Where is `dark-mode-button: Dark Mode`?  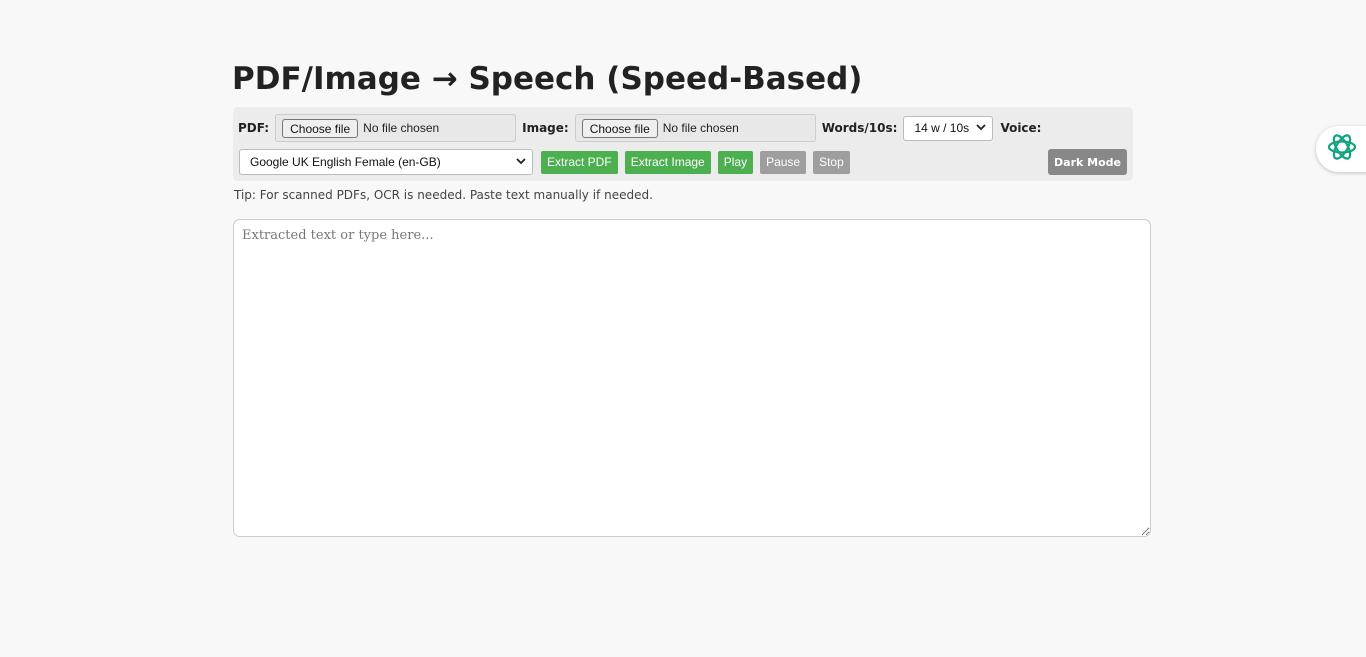 dark-mode-button: Dark Mode is located at coordinates (1087, 162).